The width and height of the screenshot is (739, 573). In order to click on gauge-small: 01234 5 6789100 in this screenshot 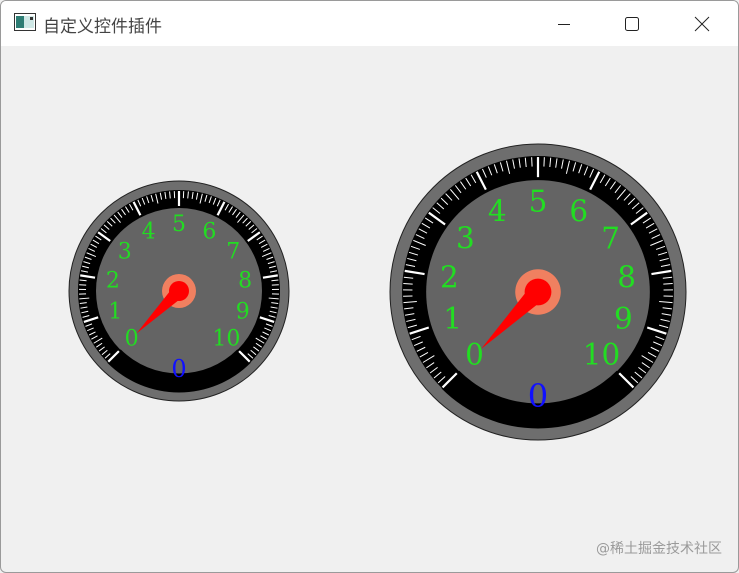, I will do `click(179, 291)`.